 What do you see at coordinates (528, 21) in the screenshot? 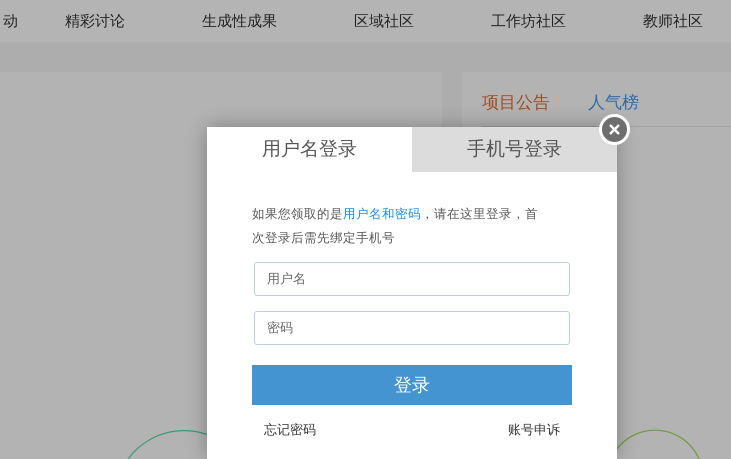
I see `nav-link: 工作坊社区` at bounding box center [528, 21].